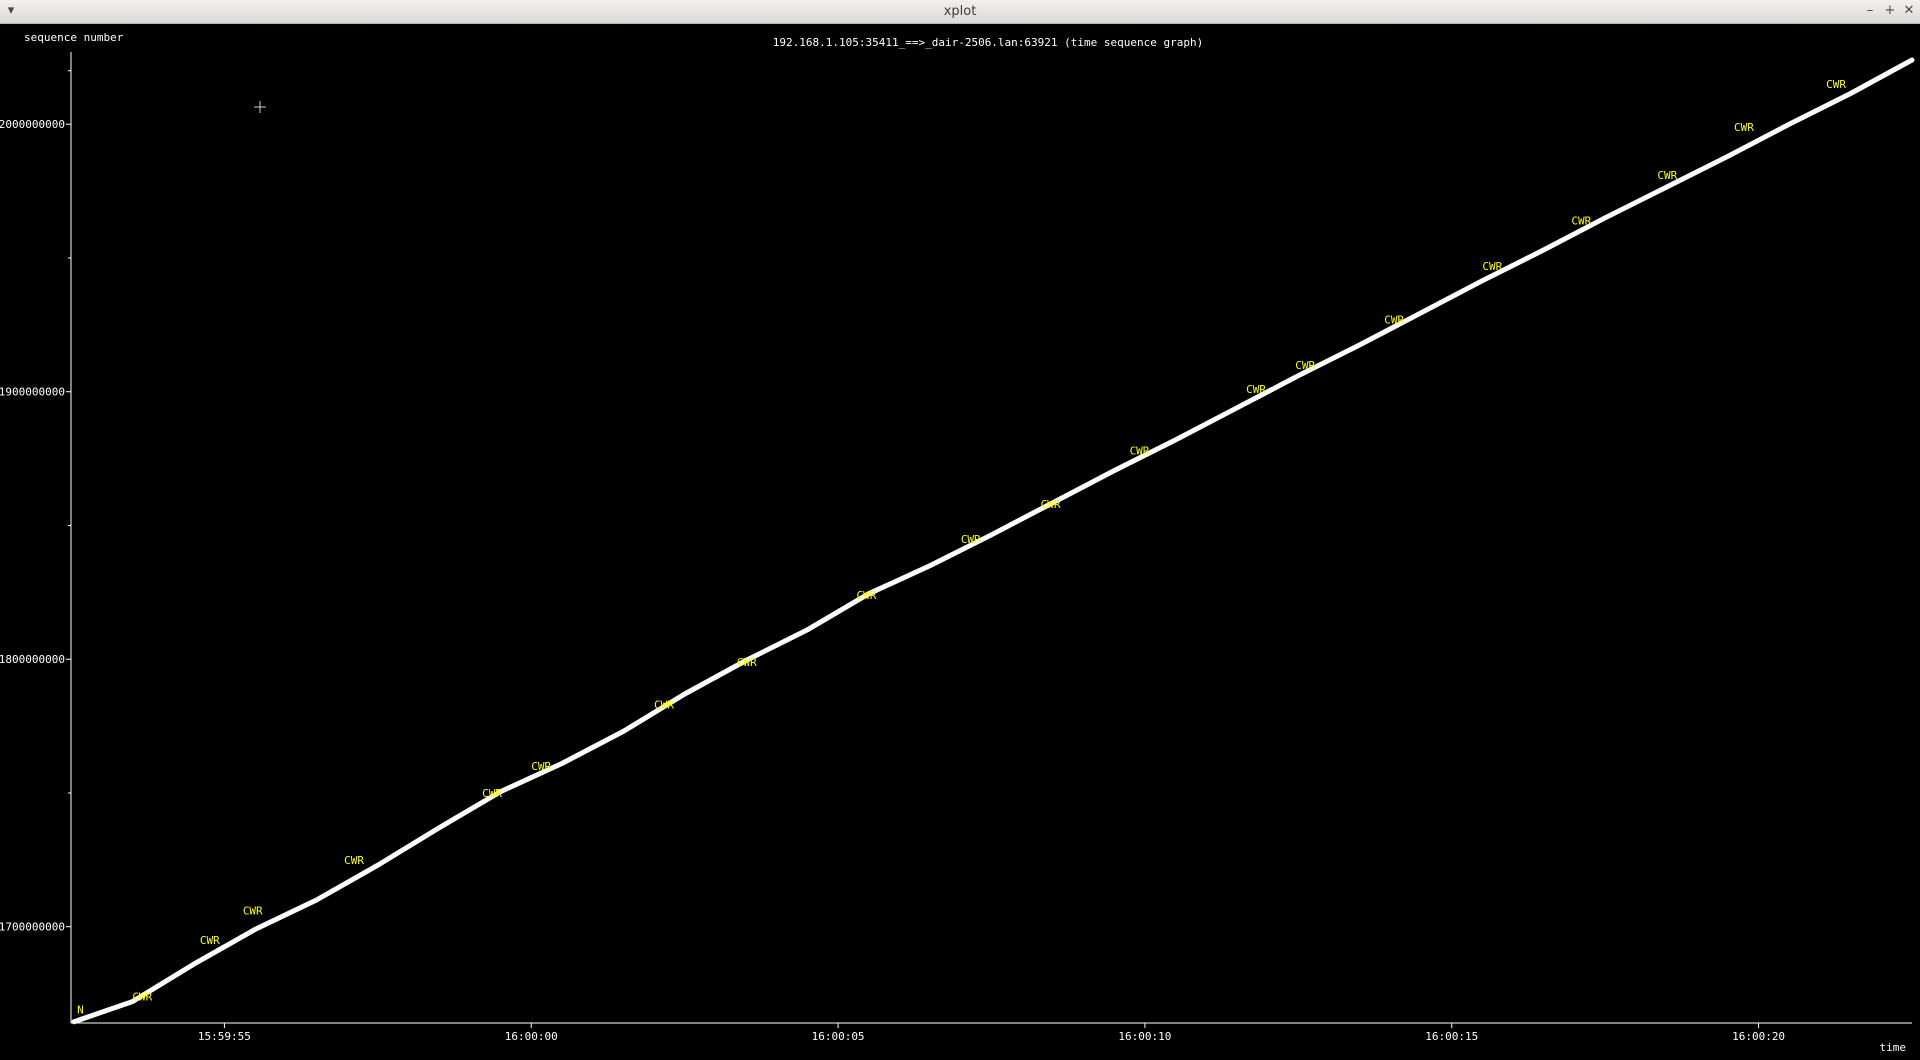 This screenshot has width=1920, height=1060. Describe the element at coordinates (80, 1010) in the screenshot. I see `annotation-label: N` at that location.